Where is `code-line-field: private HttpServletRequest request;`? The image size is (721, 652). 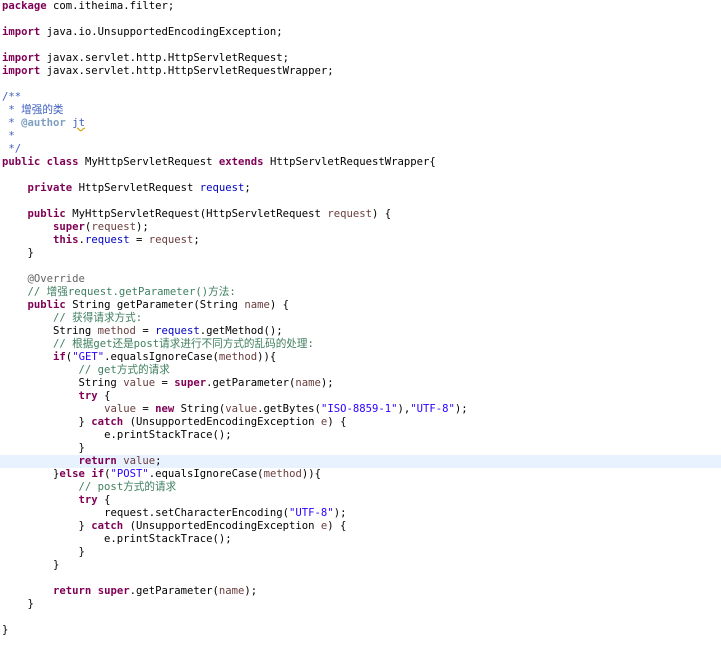 code-line-field: private HttpServletRequest request; is located at coordinates (360, 188).